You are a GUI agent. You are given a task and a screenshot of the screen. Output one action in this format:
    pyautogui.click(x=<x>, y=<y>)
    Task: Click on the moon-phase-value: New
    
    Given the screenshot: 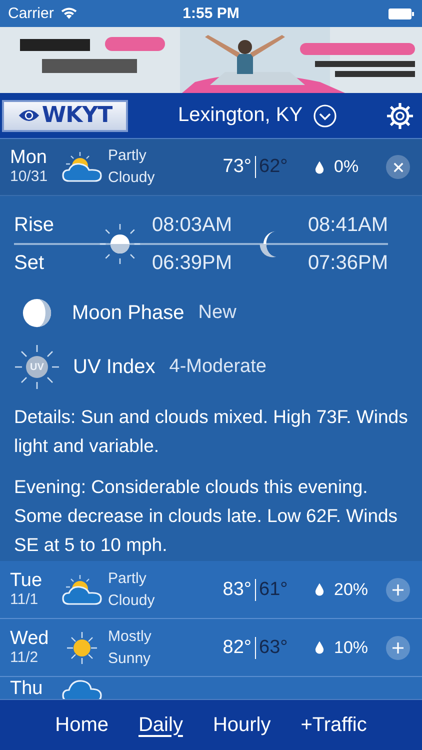 What is the action you would take?
    pyautogui.click(x=217, y=313)
    